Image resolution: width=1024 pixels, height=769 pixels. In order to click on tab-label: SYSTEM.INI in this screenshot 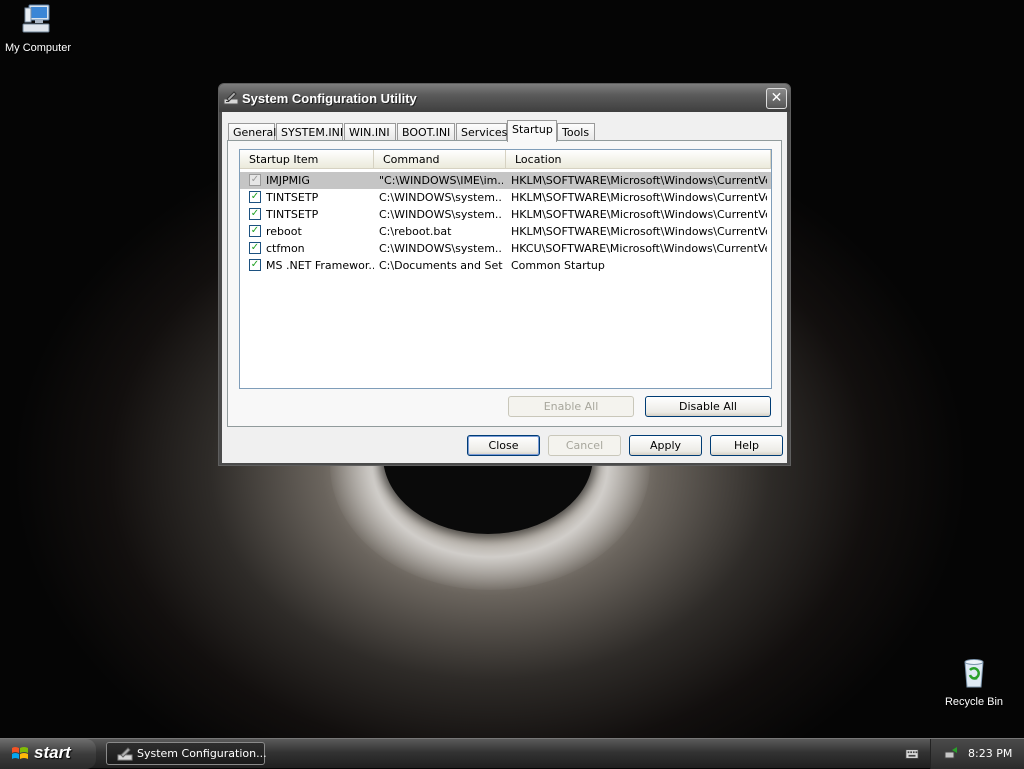, I will do `click(312, 132)`.